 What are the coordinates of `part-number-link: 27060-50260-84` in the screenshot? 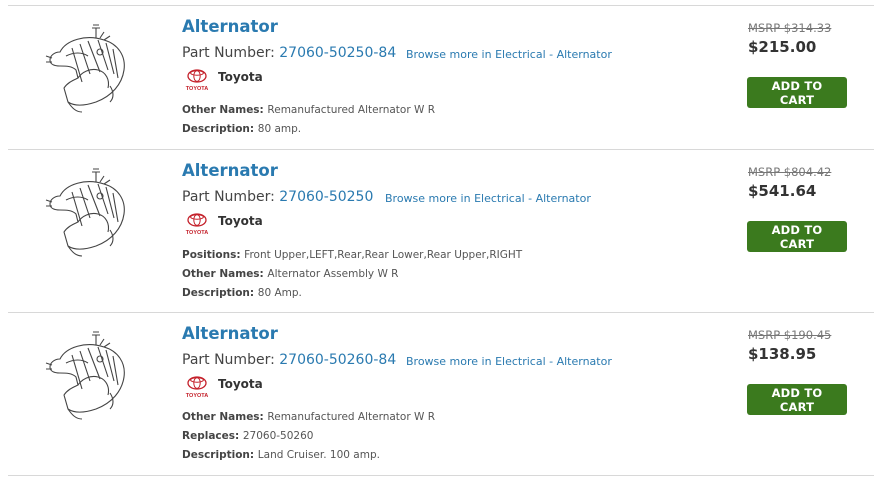 It's located at (337, 360).